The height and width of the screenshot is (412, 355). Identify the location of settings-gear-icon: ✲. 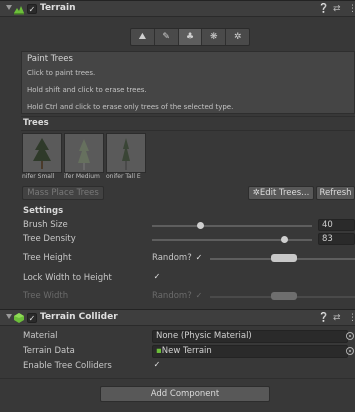
(237, 37).